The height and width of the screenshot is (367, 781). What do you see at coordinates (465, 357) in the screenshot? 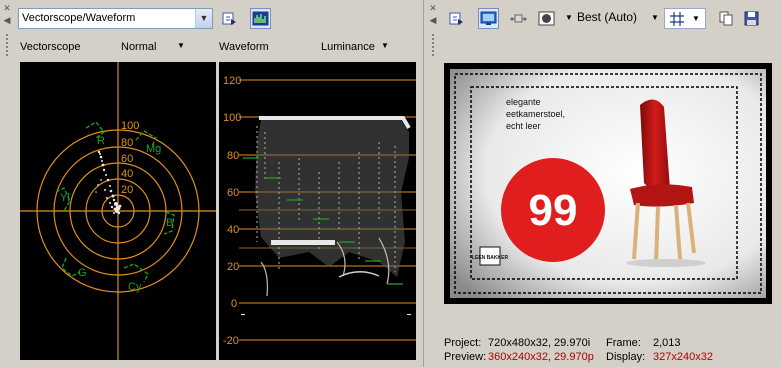
I see `preview-label: Preview:` at bounding box center [465, 357].